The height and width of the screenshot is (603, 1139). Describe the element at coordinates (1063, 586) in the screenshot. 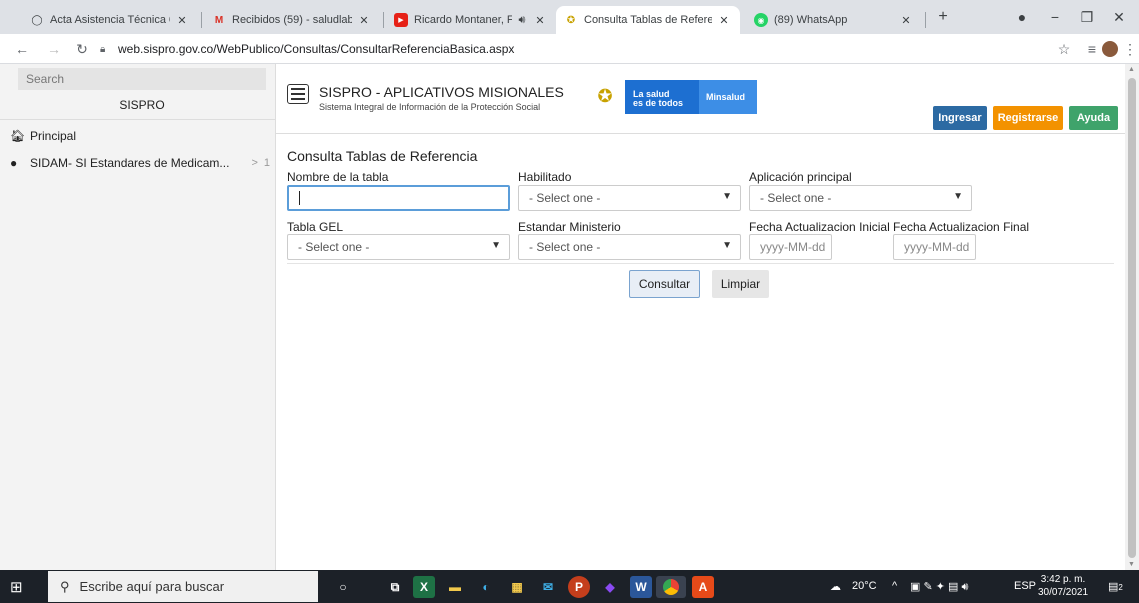

I see `clock: 3:42 p. m. 30/07/2021` at that location.